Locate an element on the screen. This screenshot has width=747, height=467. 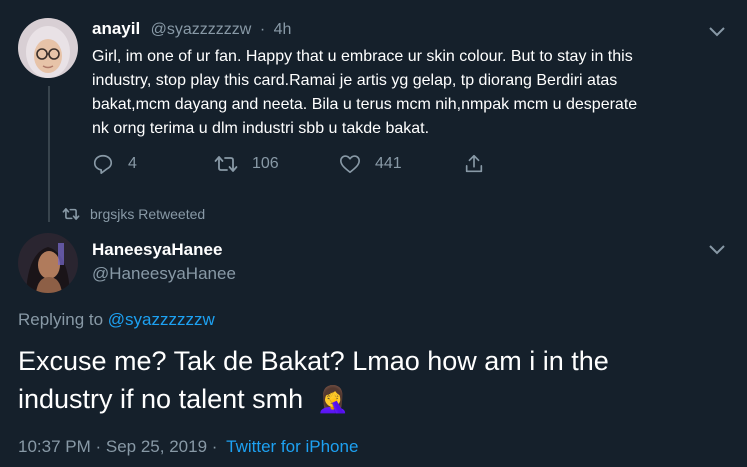
avatar-anayil is located at coordinates (48, 48).